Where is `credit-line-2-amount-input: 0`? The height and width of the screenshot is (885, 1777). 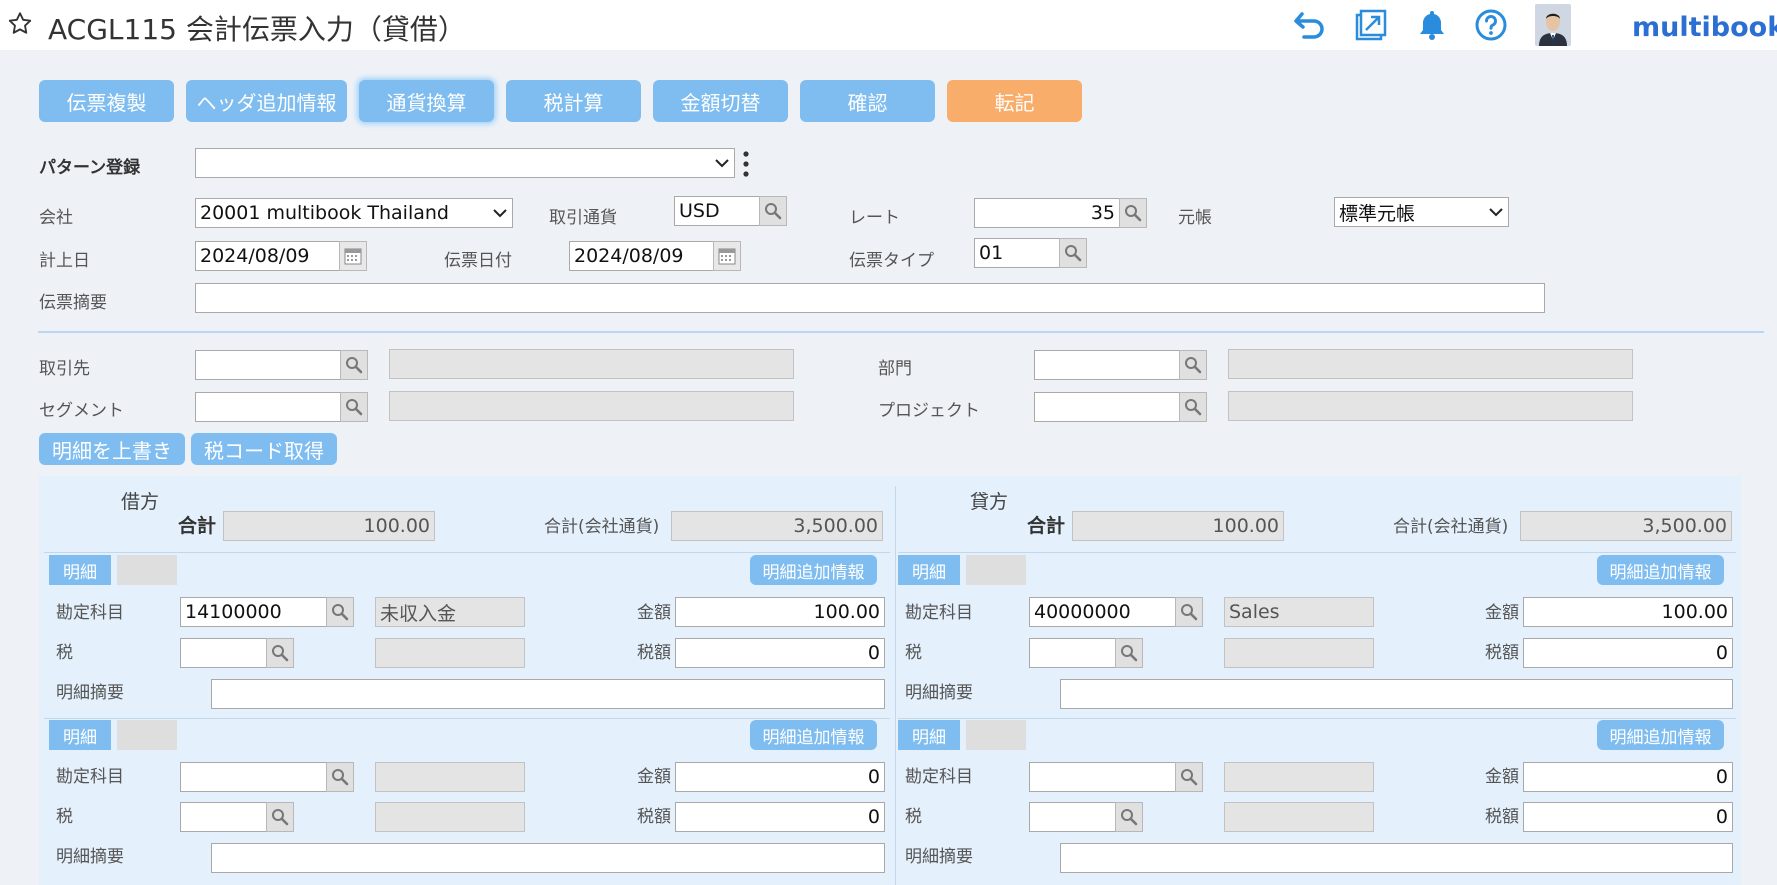
credit-line-2-amount-input: 0 is located at coordinates (1628, 777).